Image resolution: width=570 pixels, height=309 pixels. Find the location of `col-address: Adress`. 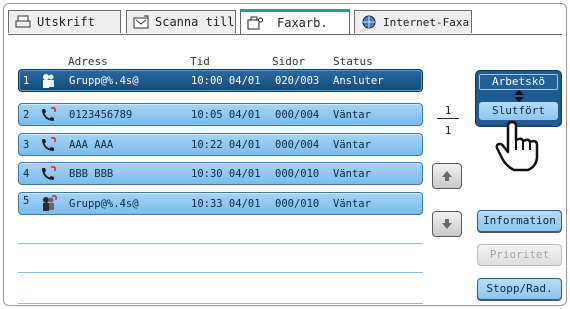

col-address: Adress is located at coordinates (88, 61).